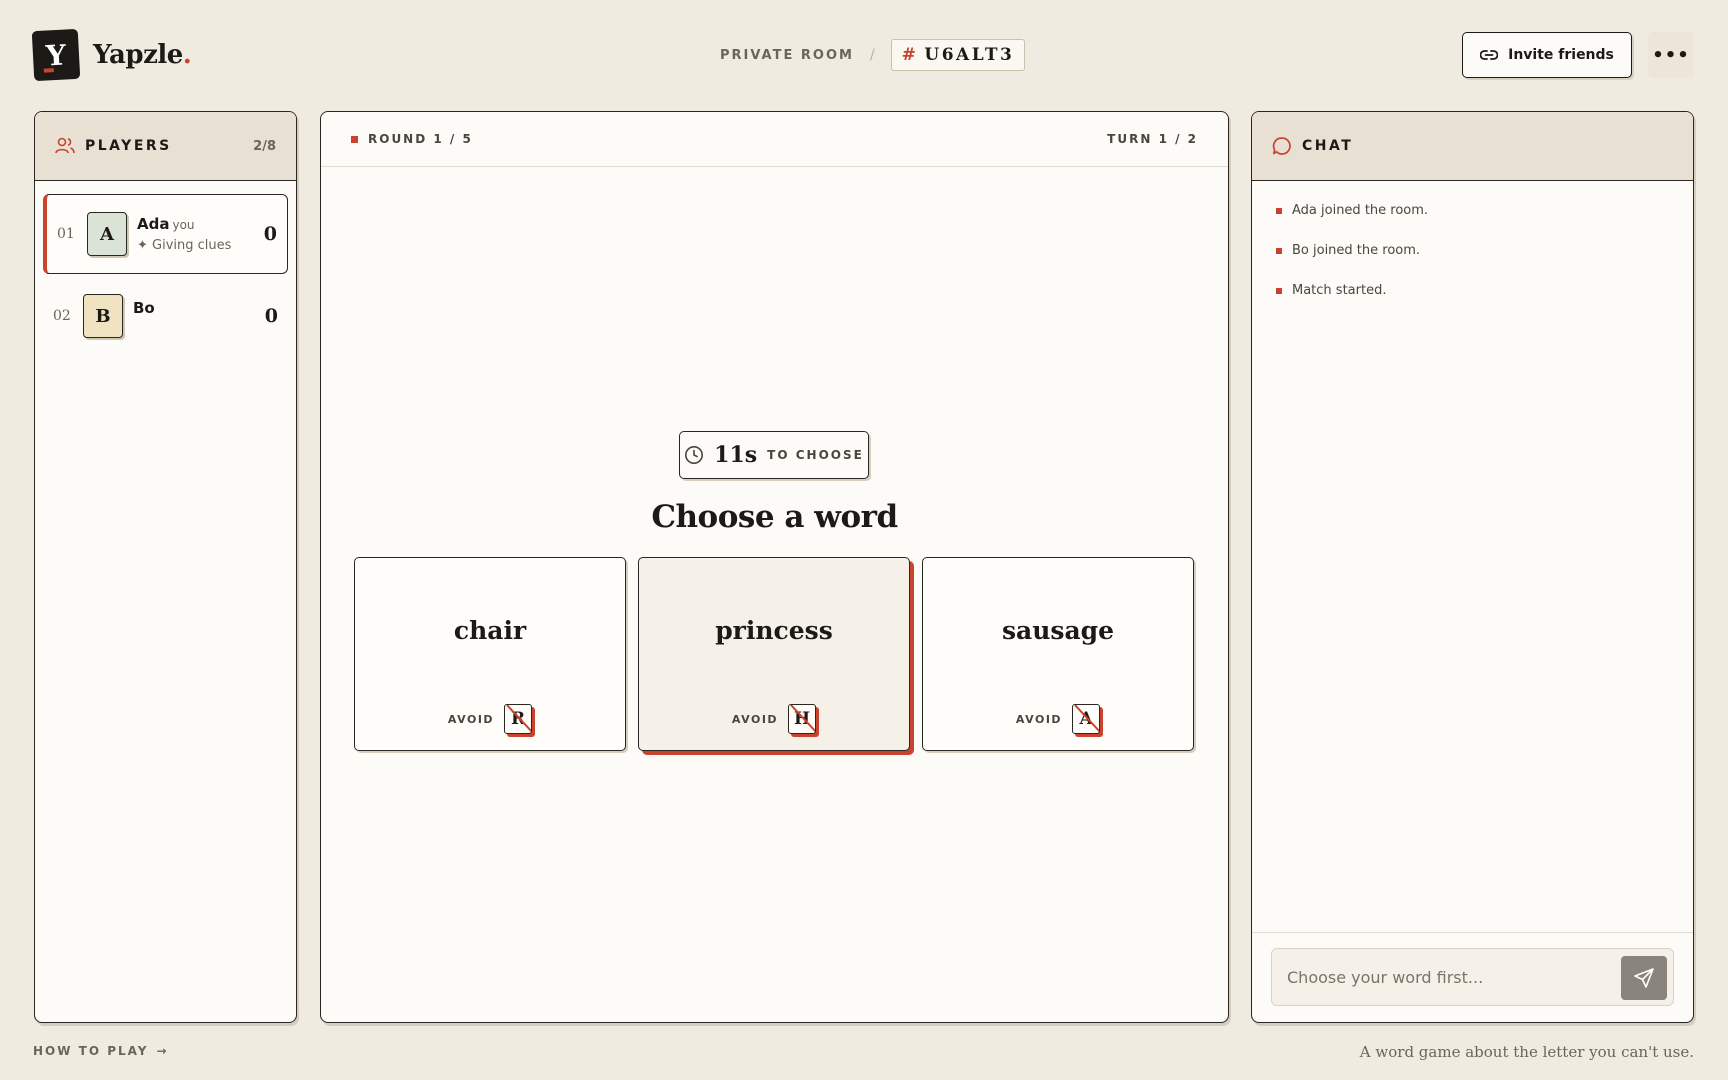  Describe the element at coordinates (1328, 146) in the screenshot. I see `chat-title: CHAT` at that location.